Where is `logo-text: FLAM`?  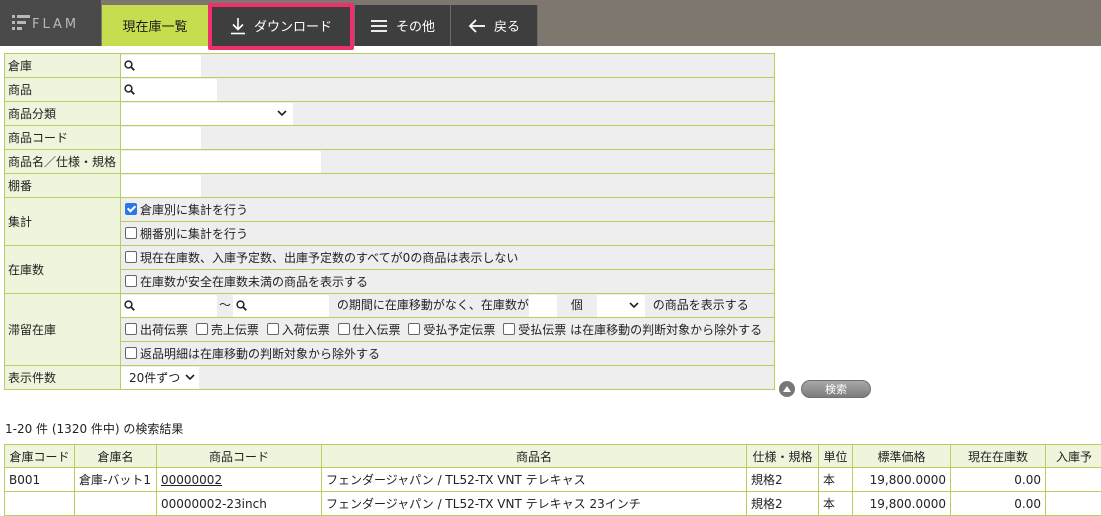
logo-text: FLAM is located at coordinates (55, 24).